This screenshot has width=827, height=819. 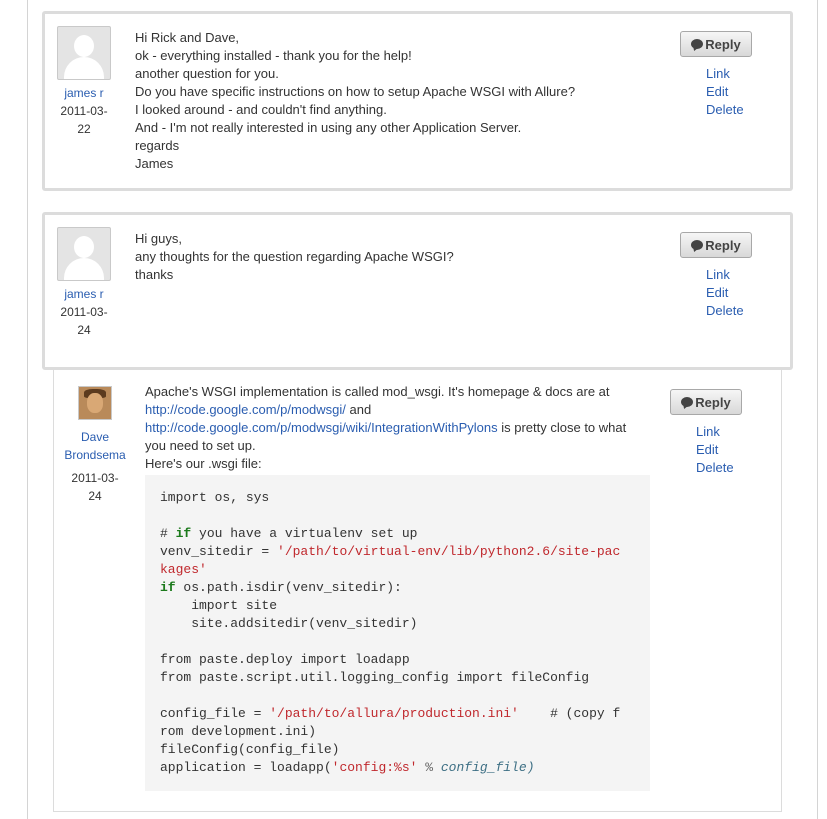 I want to click on code-line: site.addsitedir(venv_sitedir), so click(x=289, y=623).